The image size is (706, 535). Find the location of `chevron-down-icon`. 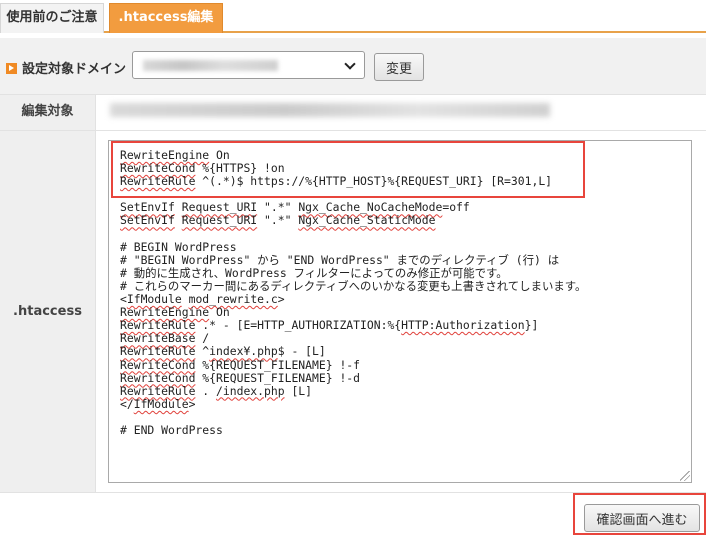

chevron-down-icon is located at coordinates (350, 64).